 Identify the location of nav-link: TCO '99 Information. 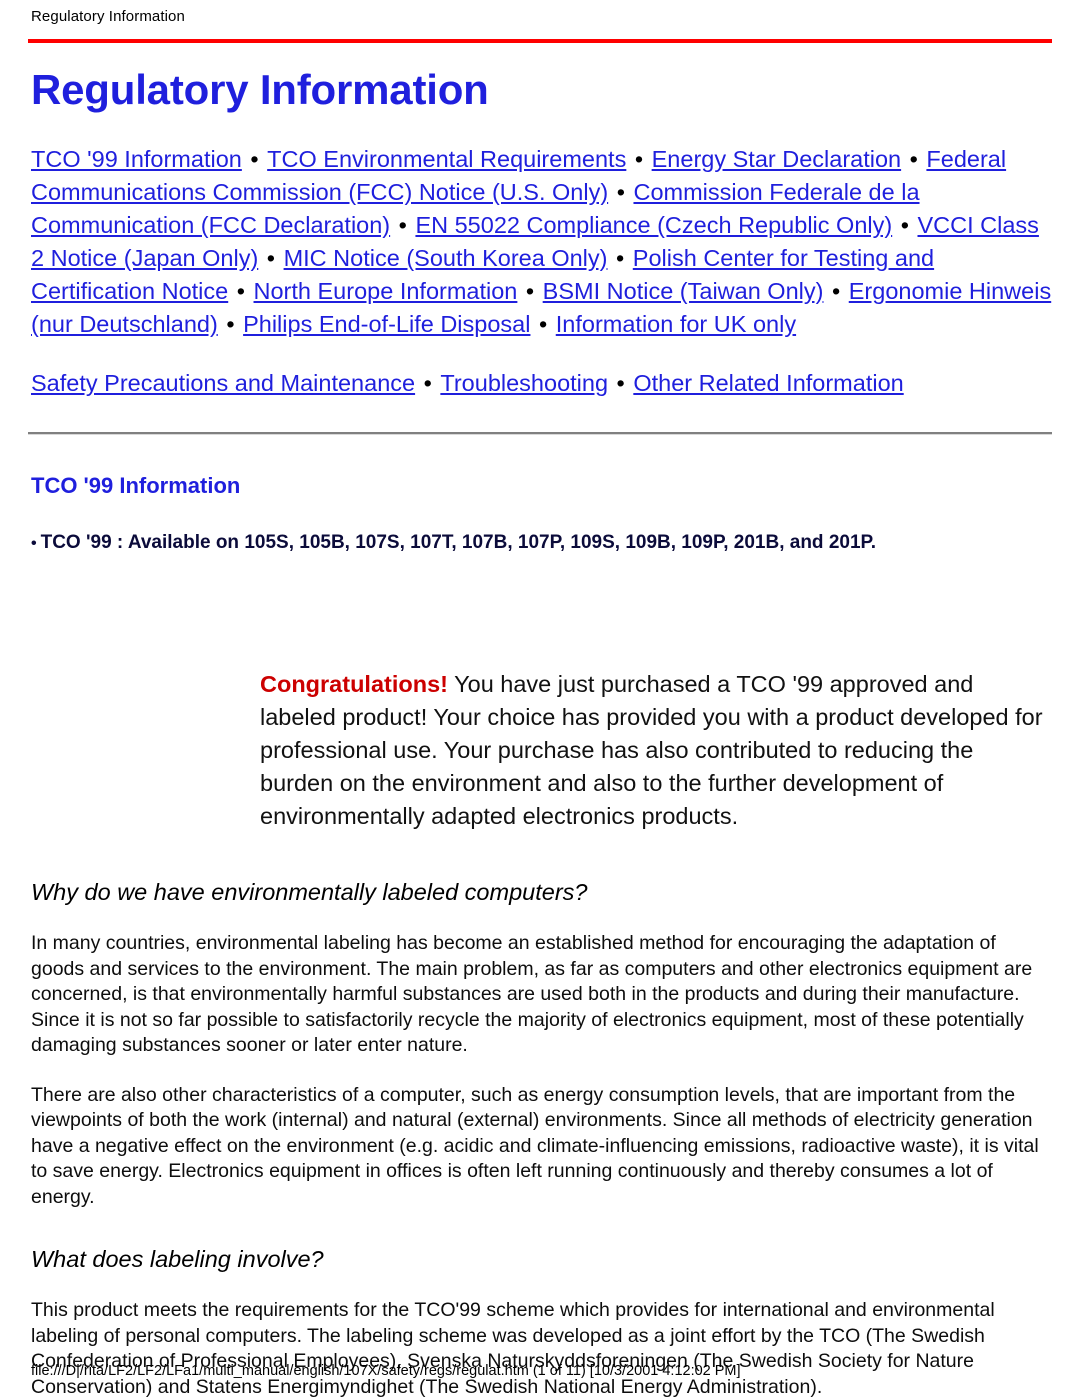
(136, 159).